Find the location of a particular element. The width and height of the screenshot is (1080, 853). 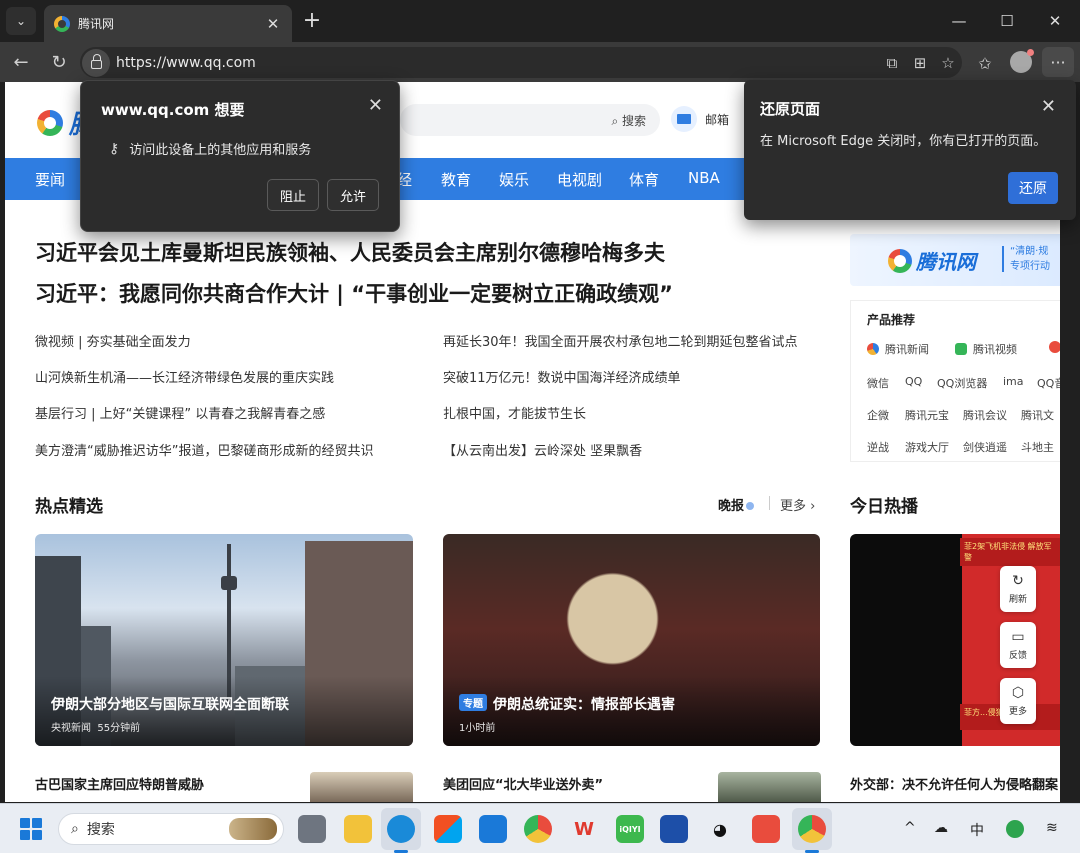

restore-button: 还原 is located at coordinates (1033, 188).